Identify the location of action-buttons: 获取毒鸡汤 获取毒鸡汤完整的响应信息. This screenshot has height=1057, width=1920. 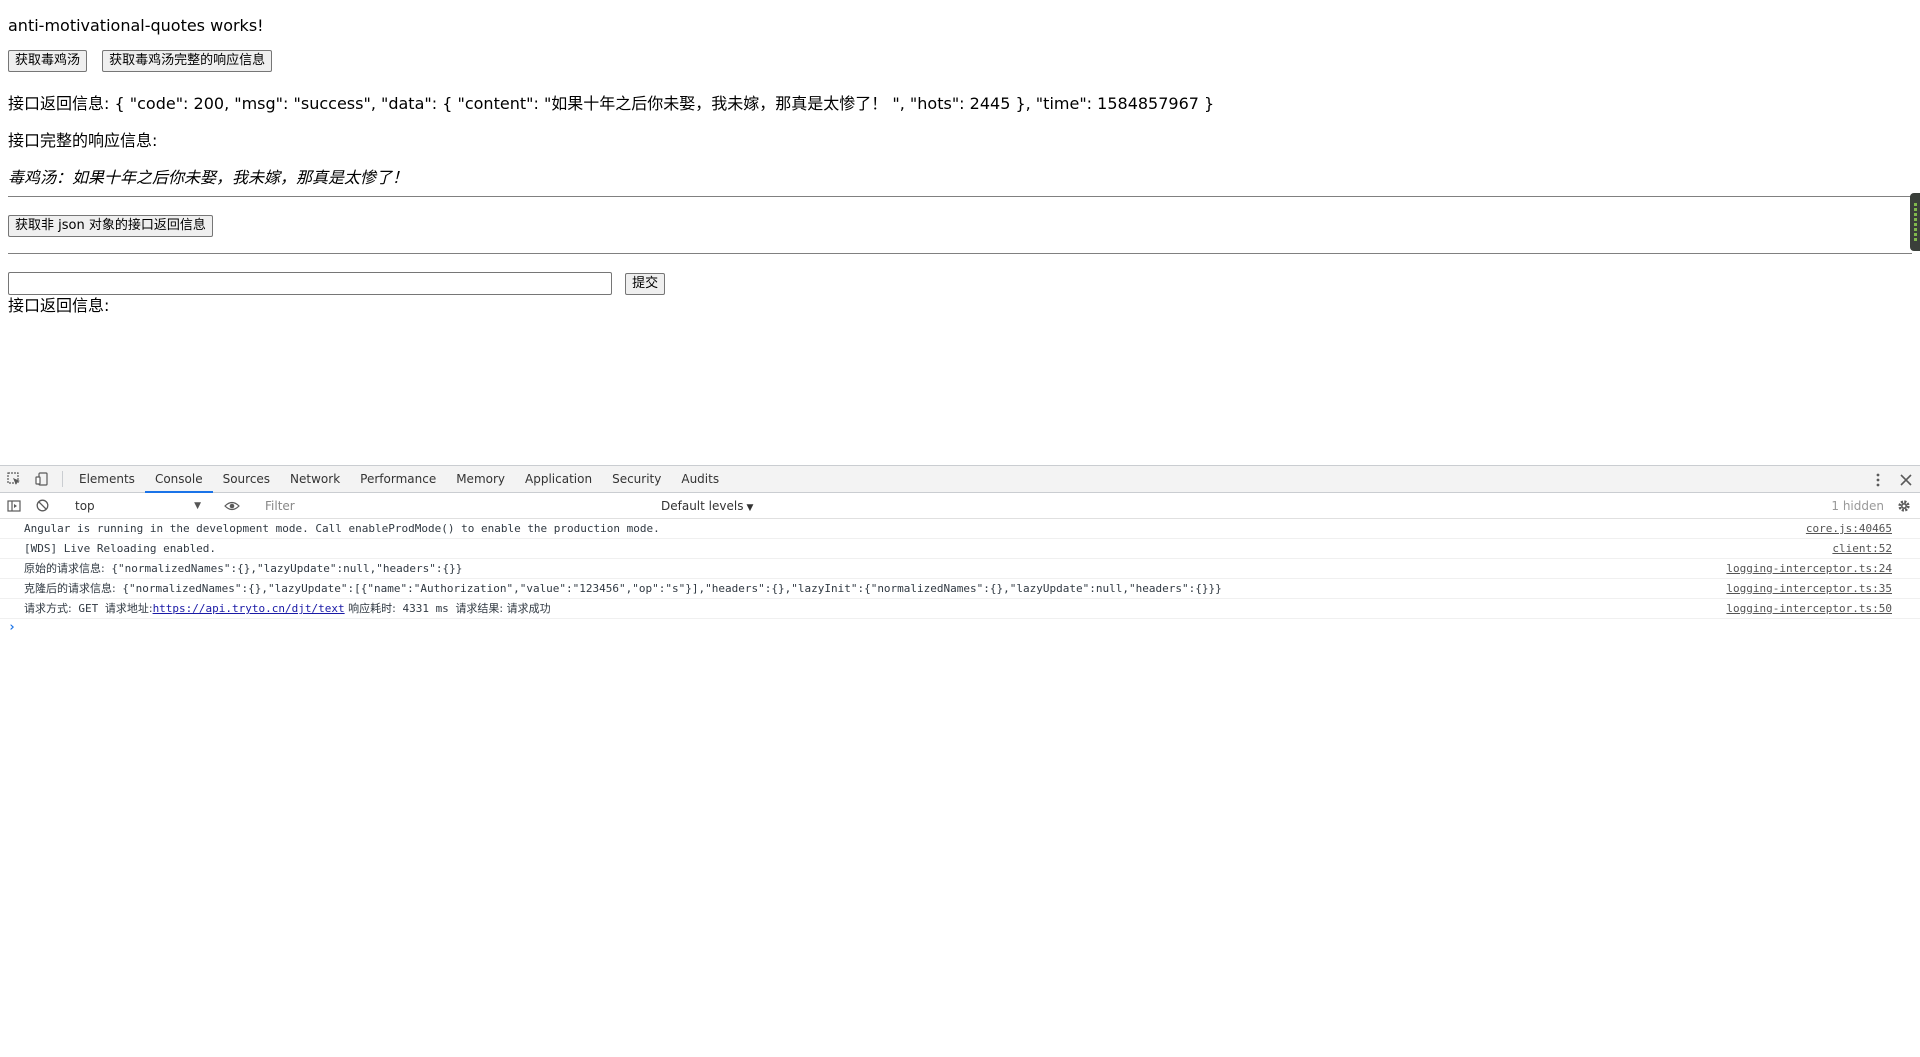
(960, 62).